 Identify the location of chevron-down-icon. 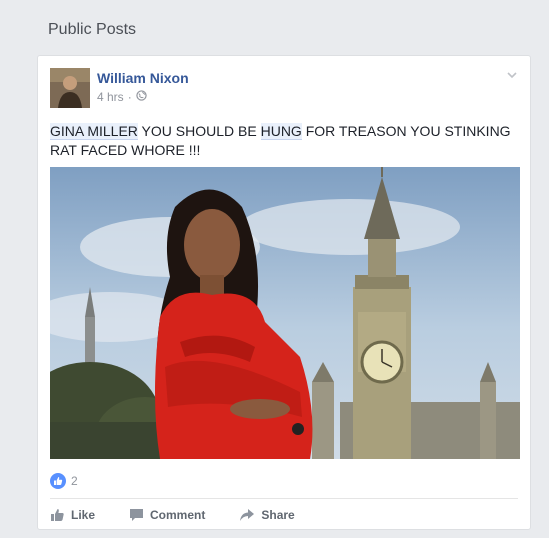
(512, 74).